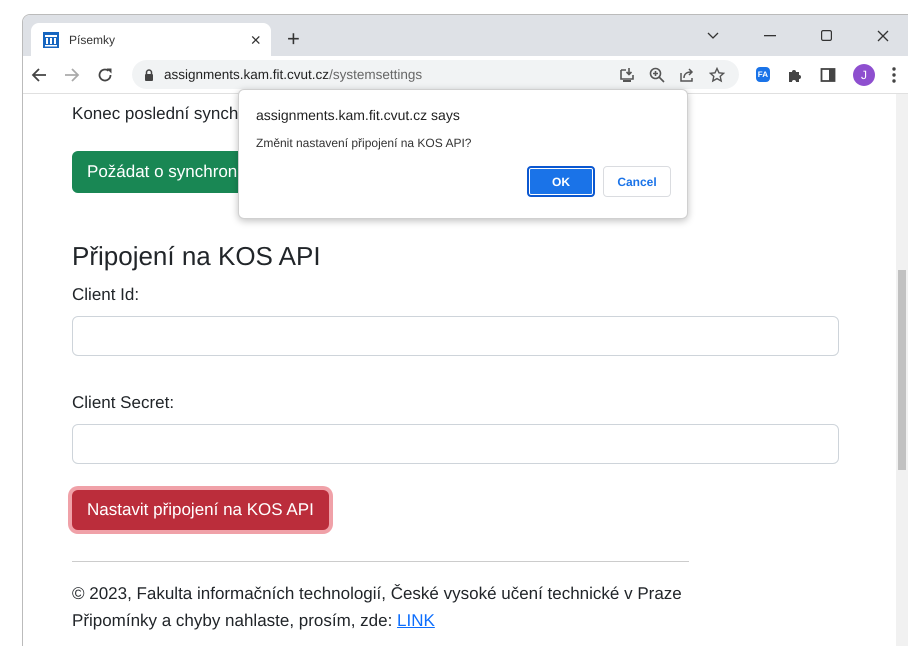  Describe the element at coordinates (828, 74) in the screenshot. I see `side-panel-icon` at that location.